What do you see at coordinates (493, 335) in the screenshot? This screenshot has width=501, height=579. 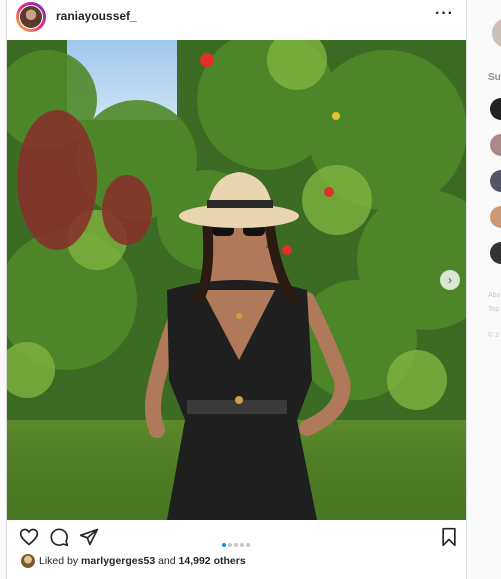 I see `footer-copyright: © 2` at bounding box center [493, 335].